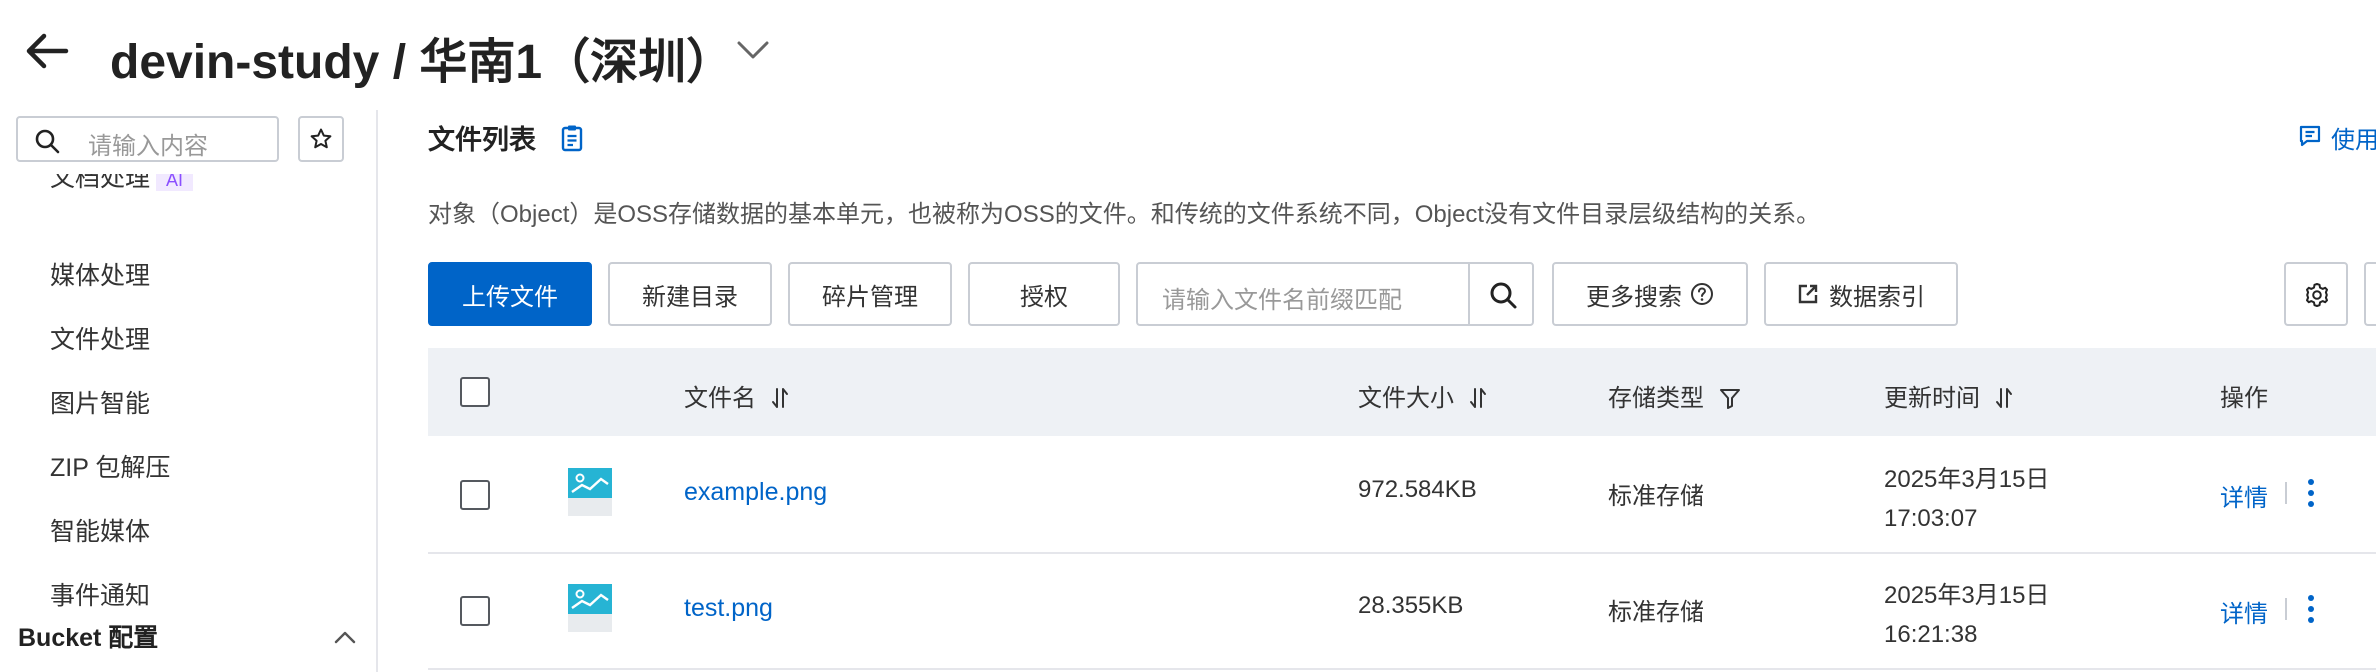 This screenshot has width=2376, height=672. I want to click on sidebar-item-image-intelligence: 图片智能, so click(100, 402).